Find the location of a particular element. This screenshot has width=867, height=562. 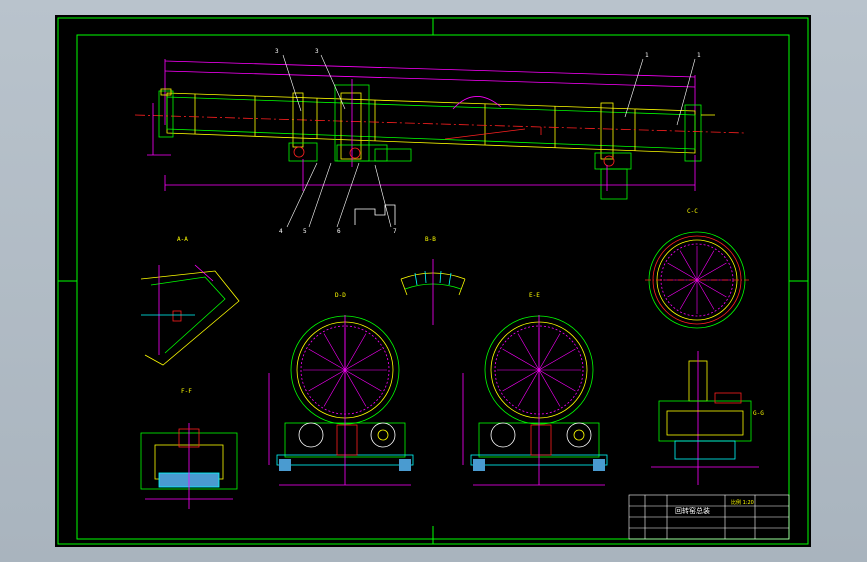

part-number-label: 5 is located at coordinates (305, 231).